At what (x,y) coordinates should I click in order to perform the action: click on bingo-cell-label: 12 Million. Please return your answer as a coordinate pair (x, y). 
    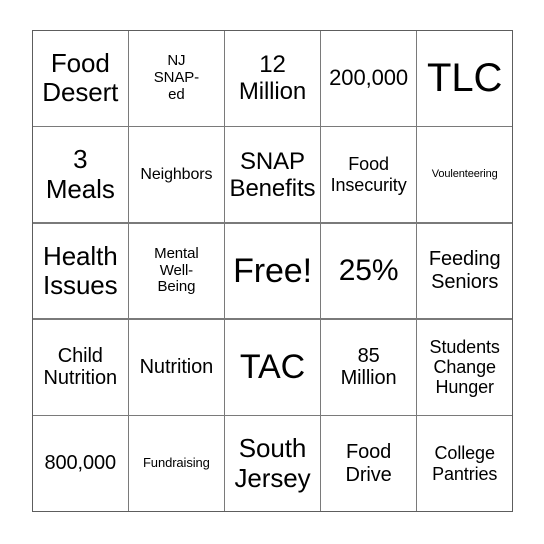
    Looking at the image, I should click on (272, 78).